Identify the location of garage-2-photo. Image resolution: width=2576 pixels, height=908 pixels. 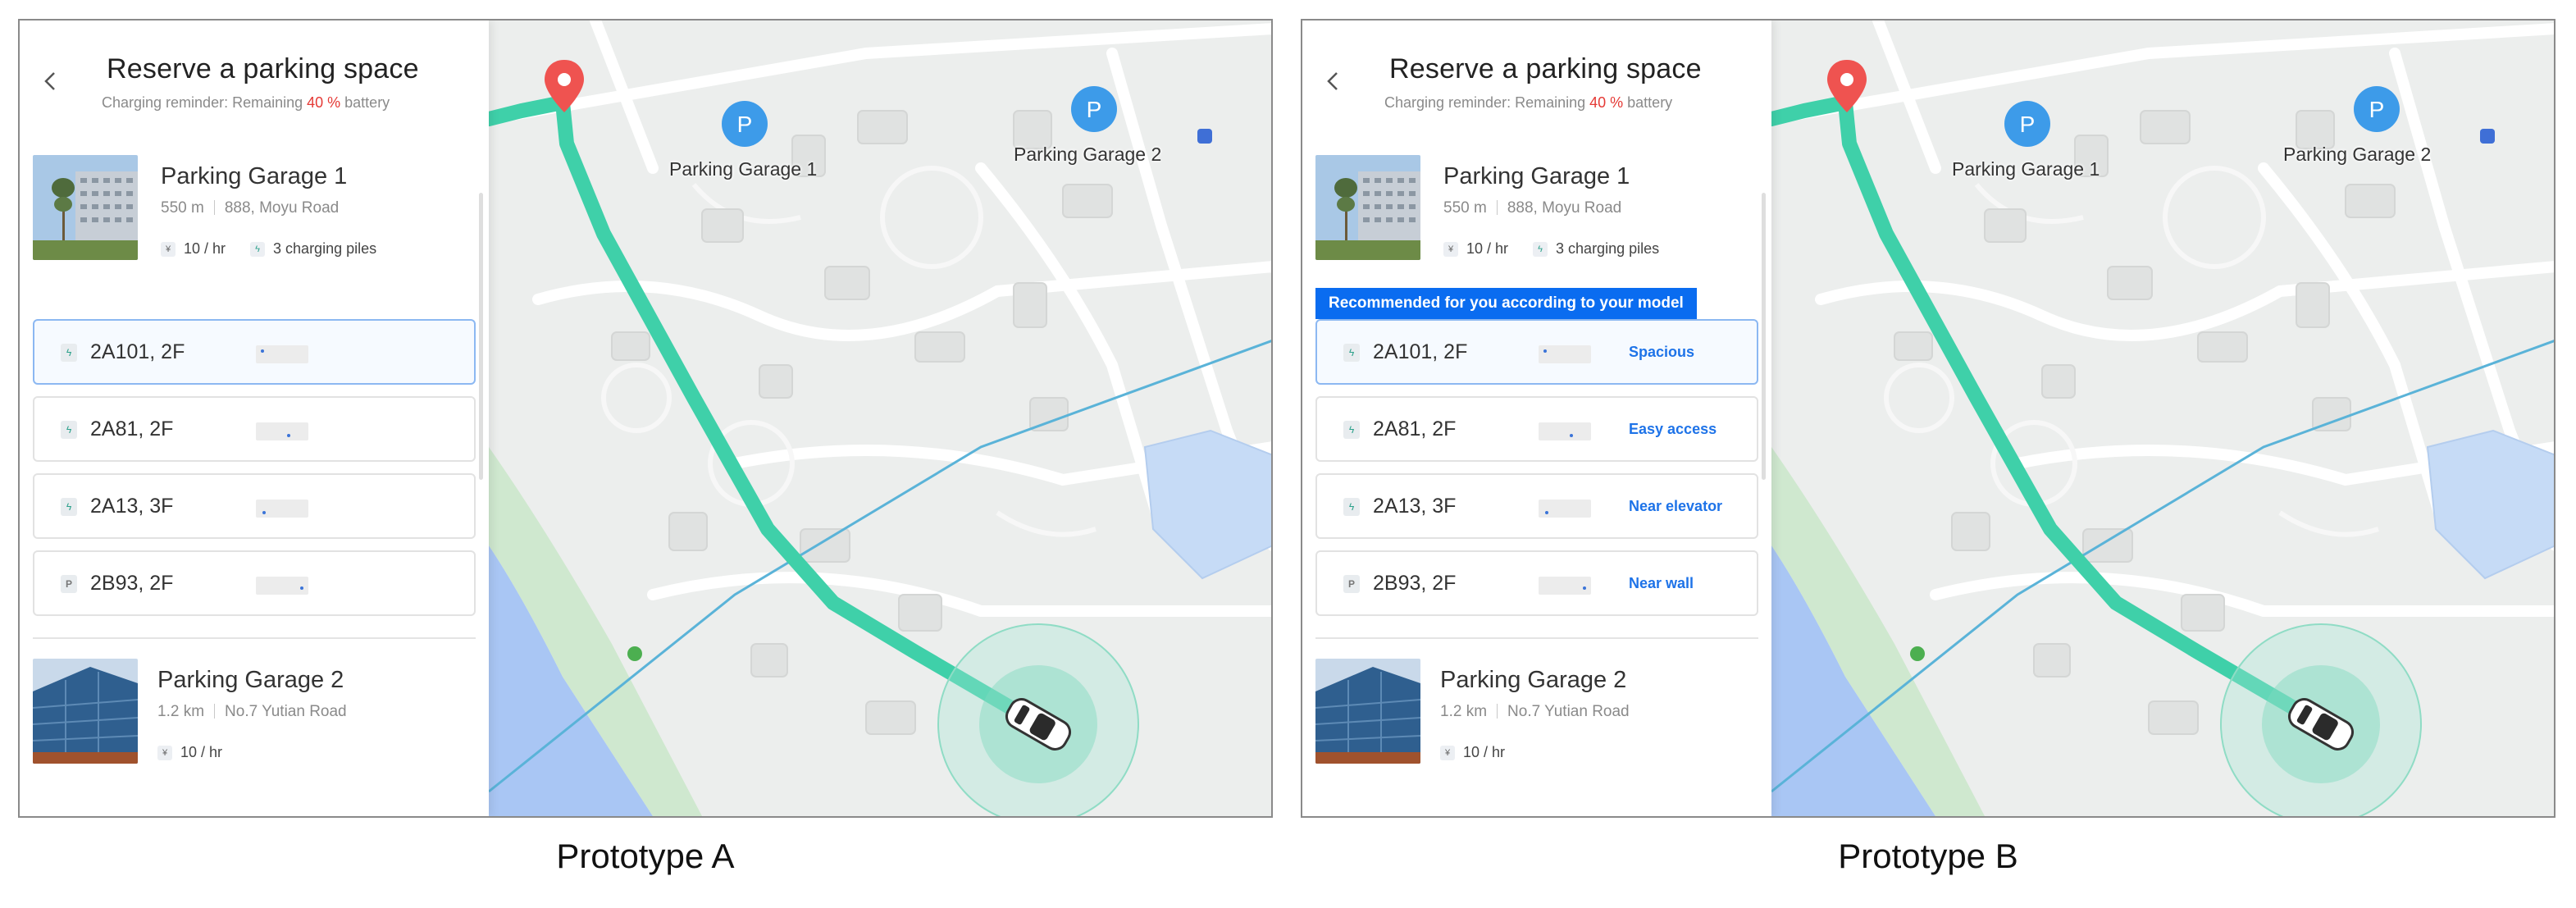
(85, 711).